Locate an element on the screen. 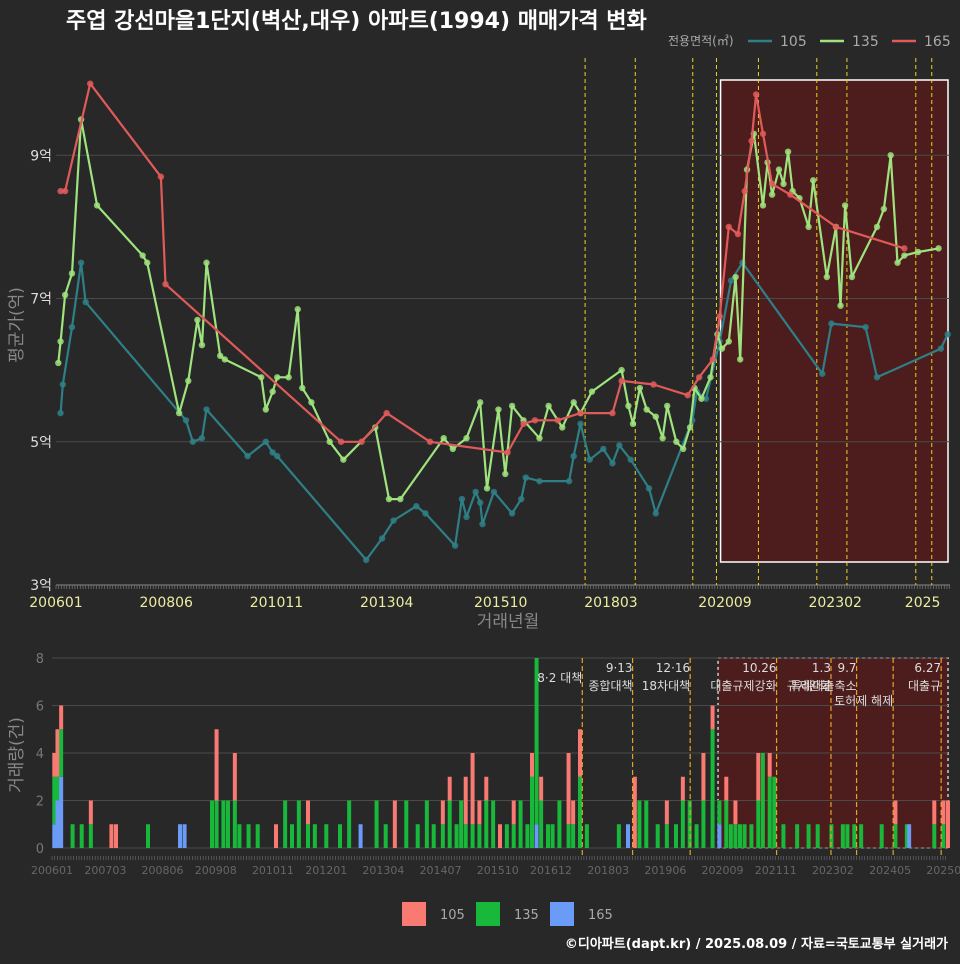 This screenshot has height=964, width=960. legend-label-165: 165 is located at coordinates (937, 42).